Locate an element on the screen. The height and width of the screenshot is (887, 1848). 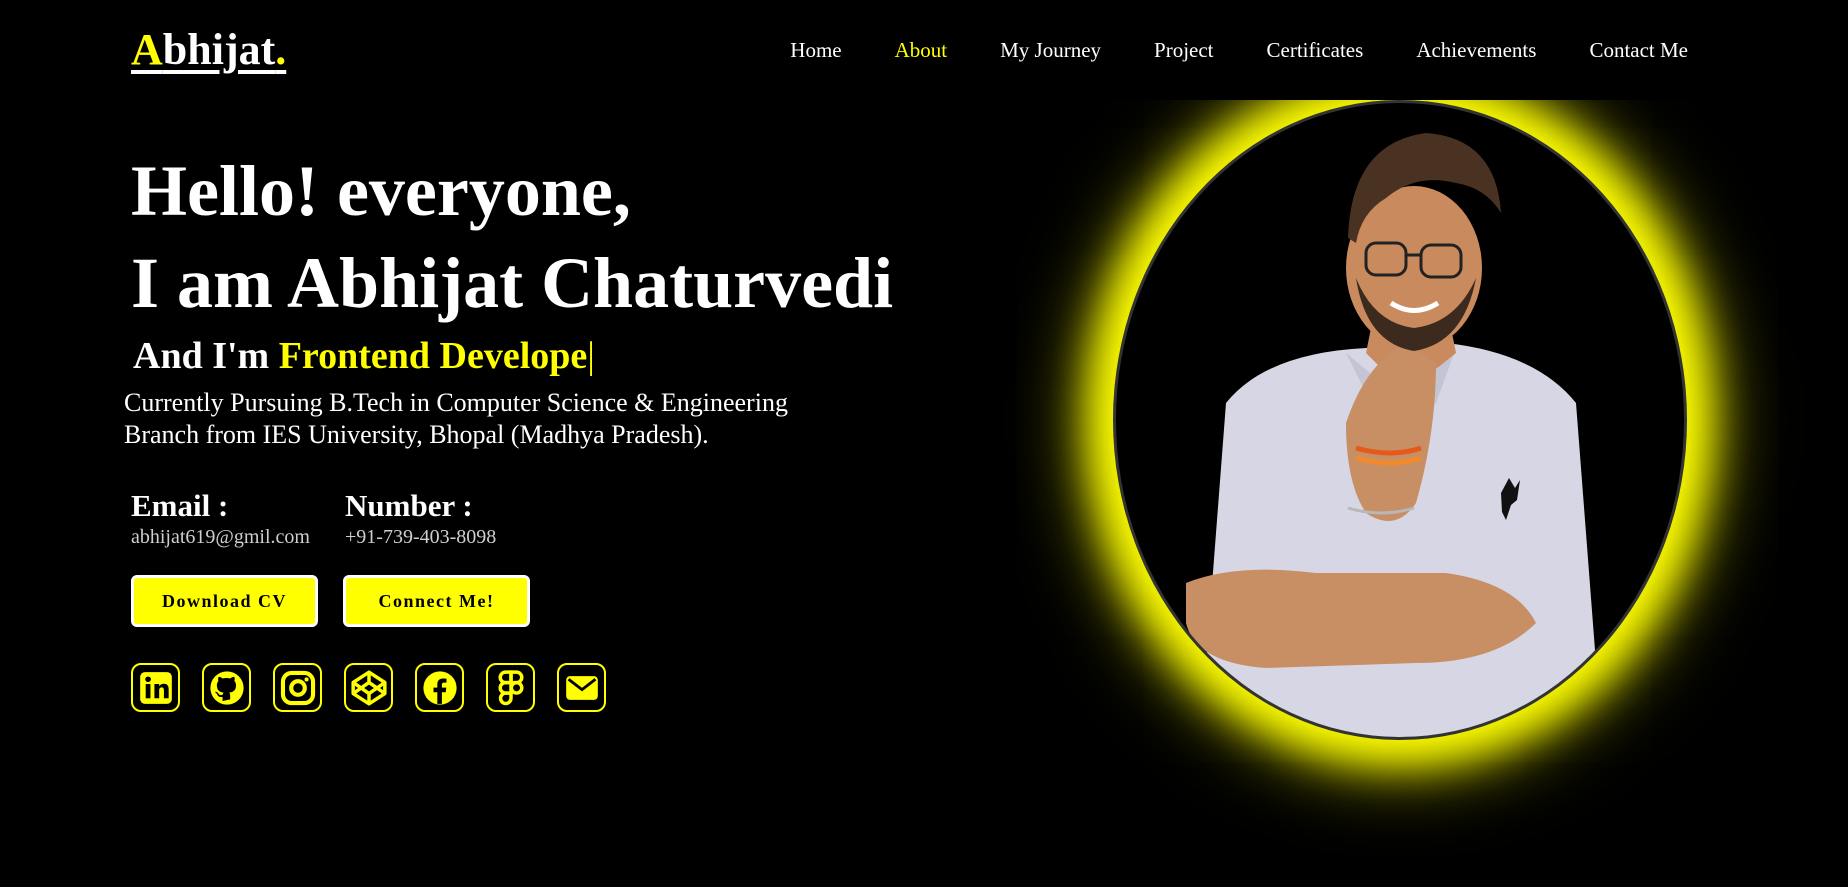
download-cv-button: Download CV is located at coordinates (224, 601).